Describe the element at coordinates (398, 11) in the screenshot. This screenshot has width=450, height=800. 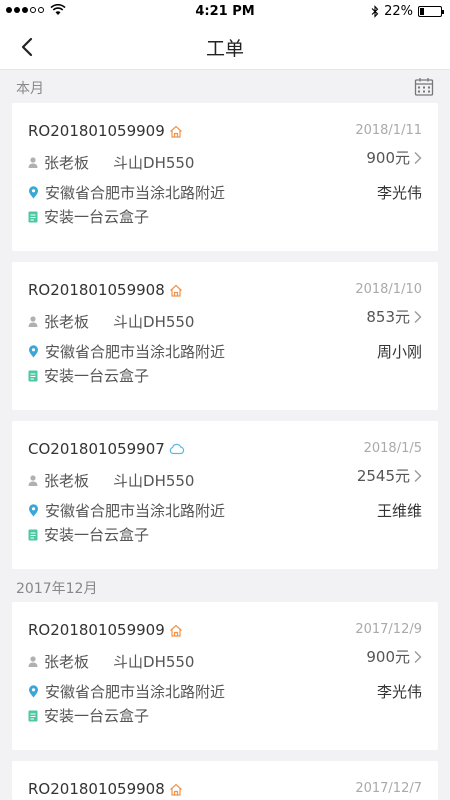
I see `battery-percent: 22%` at that location.